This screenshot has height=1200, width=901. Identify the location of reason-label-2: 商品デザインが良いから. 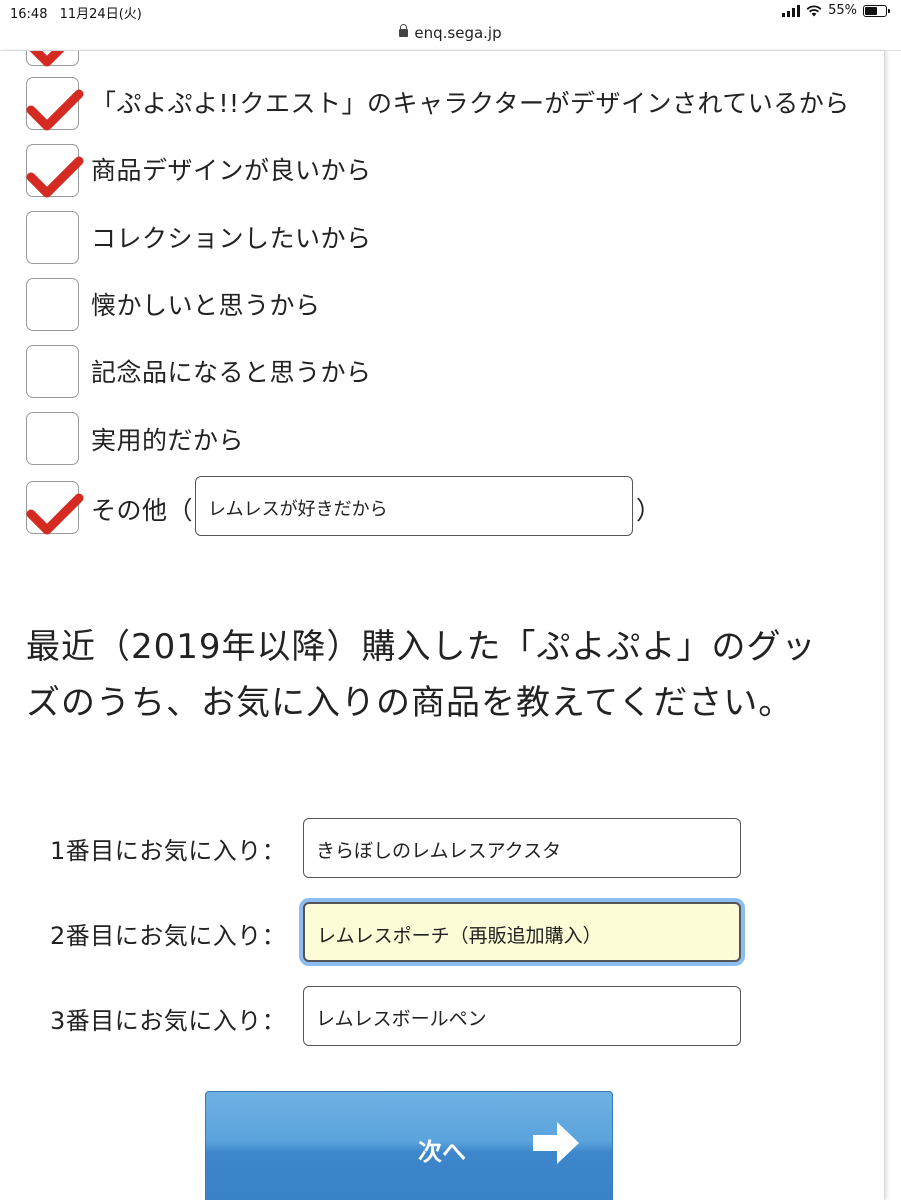
(231, 169).